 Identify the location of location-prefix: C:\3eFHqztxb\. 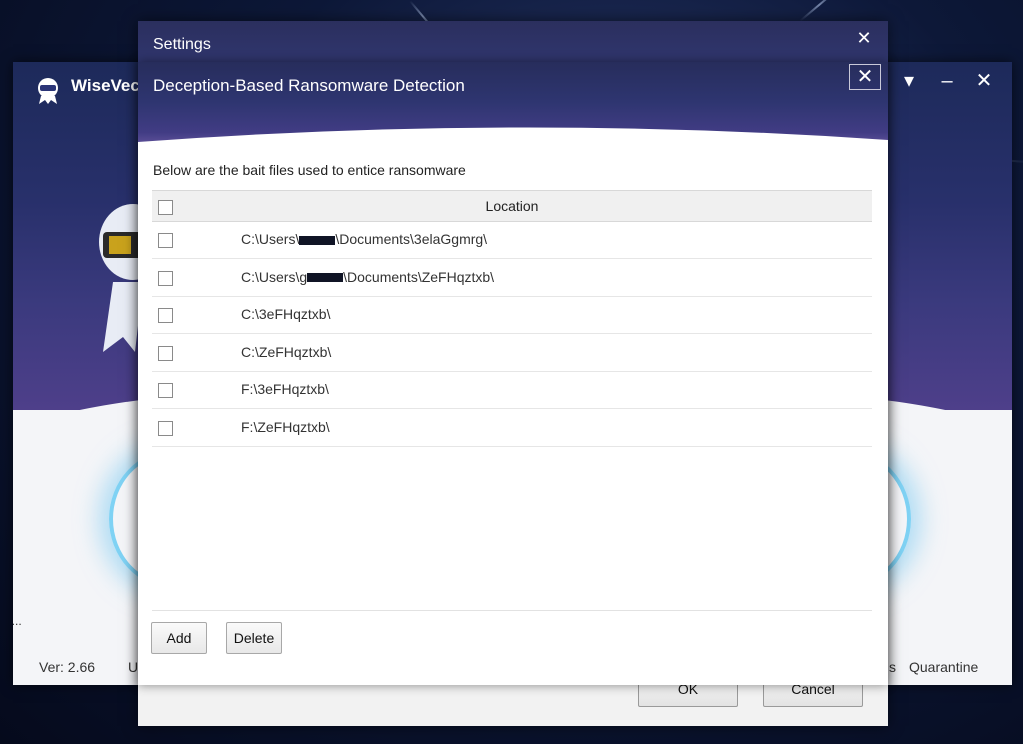
(286, 314).